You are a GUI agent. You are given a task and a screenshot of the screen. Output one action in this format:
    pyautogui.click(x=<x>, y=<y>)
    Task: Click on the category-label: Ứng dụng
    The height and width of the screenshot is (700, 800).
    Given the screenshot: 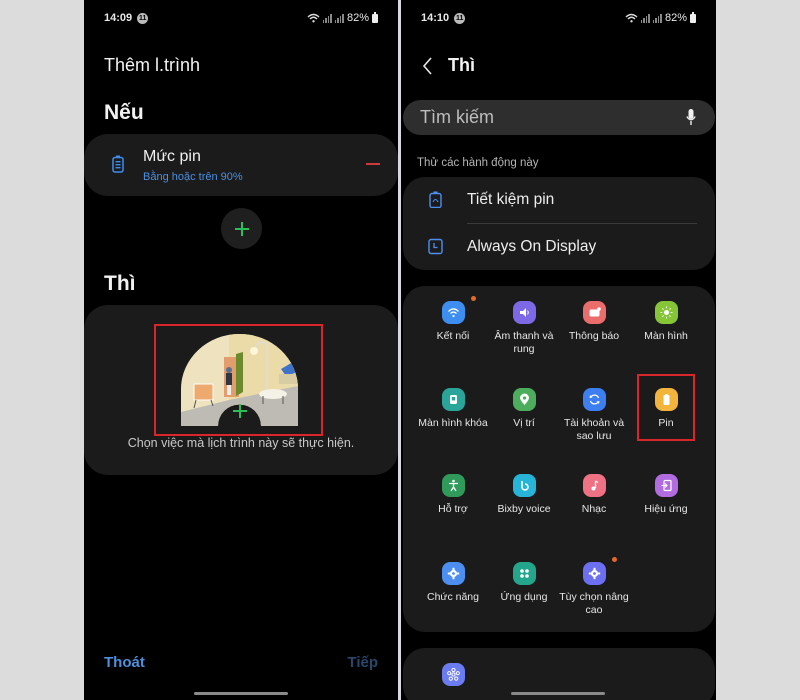 What is the action you would take?
    pyautogui.click(x=524, y=597)
    